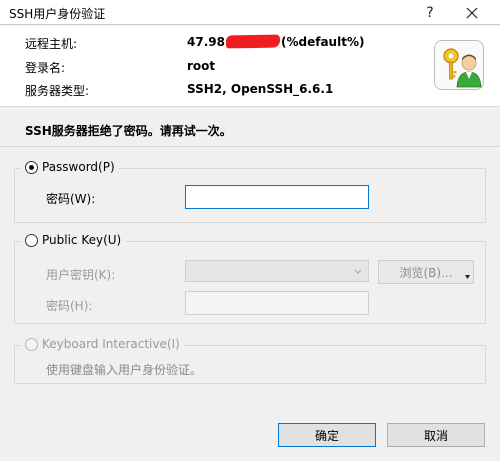 The height and width of the screenshot is (461, 500). Describe the element at coordinates (45, 68) in the screenshot. I see `login-label: 登录名:` at that location.